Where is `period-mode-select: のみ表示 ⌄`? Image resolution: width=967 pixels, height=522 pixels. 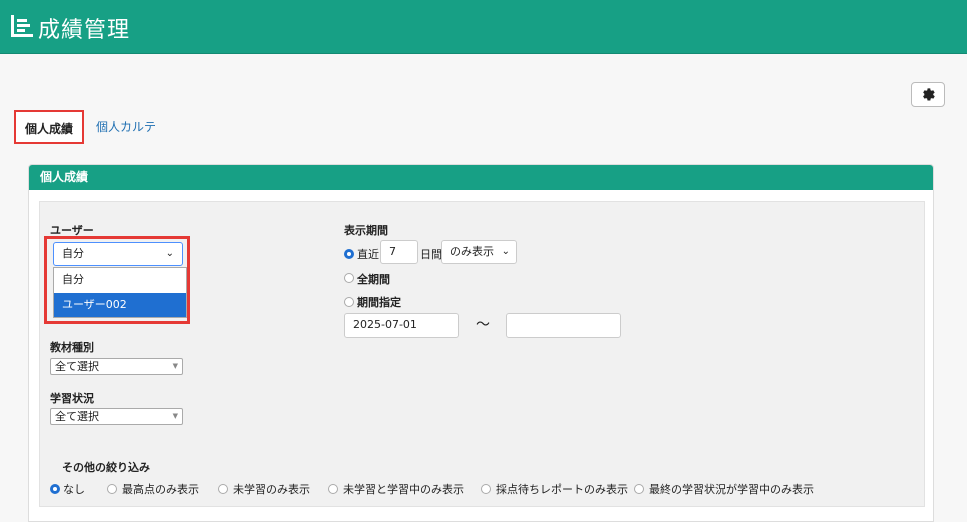
period-mode-select: のみ表示 ⌄ is located at coordinates (479, 252).